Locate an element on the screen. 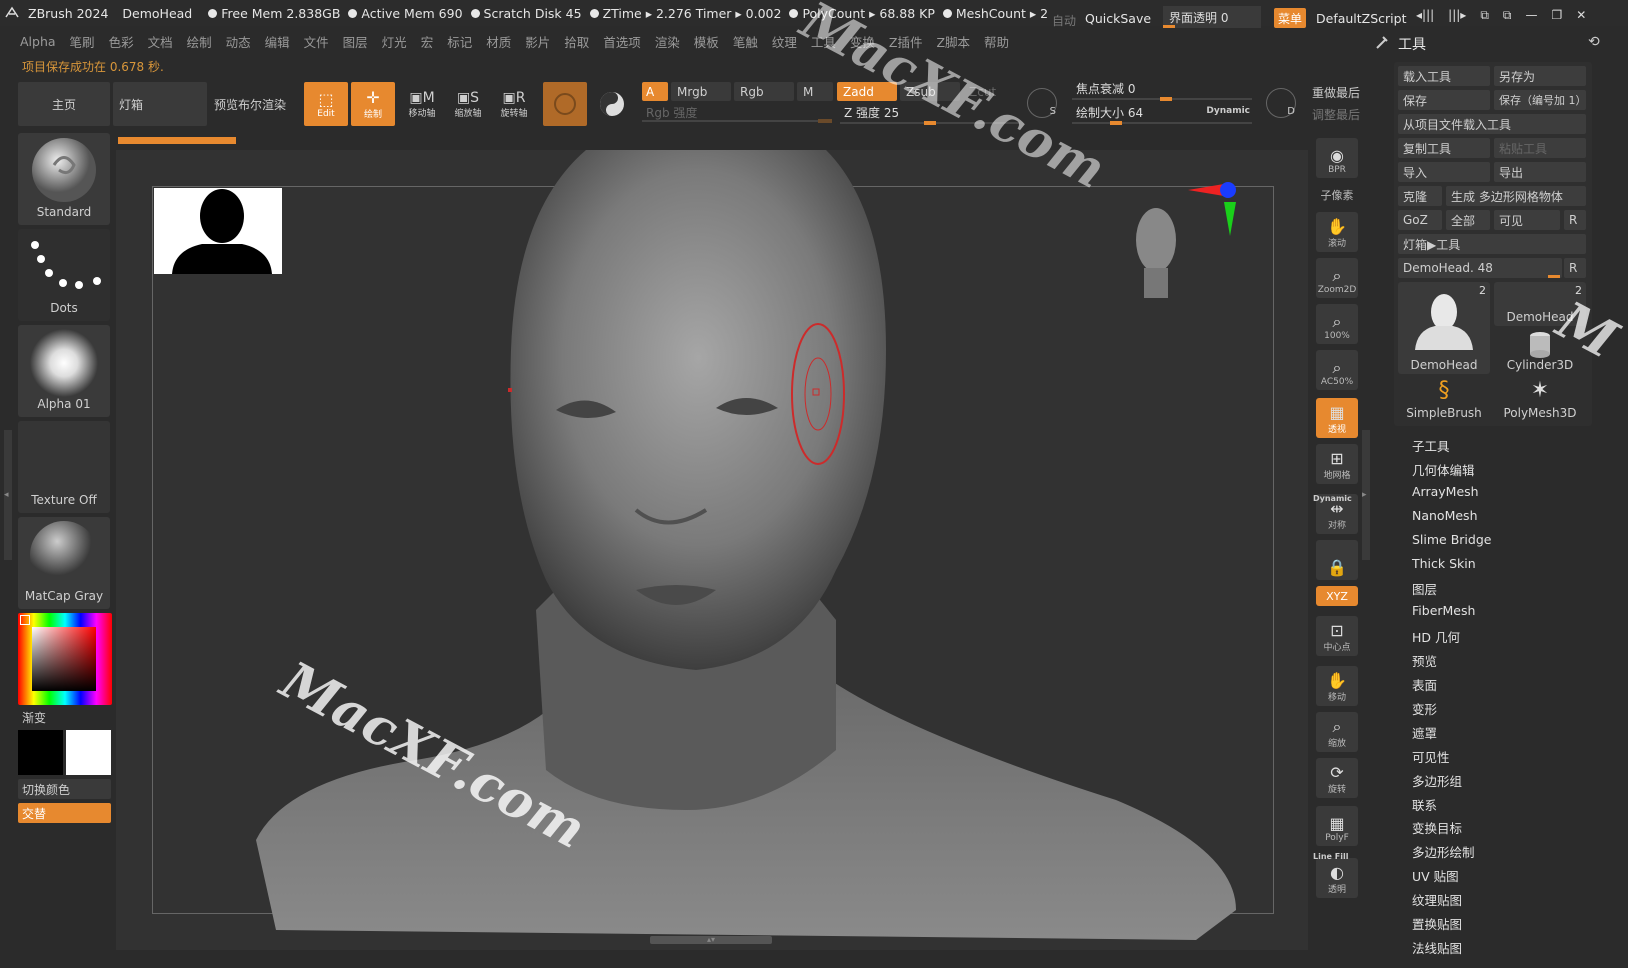  lightbox-button: 灯箱 is located at coordinates (160, 104).